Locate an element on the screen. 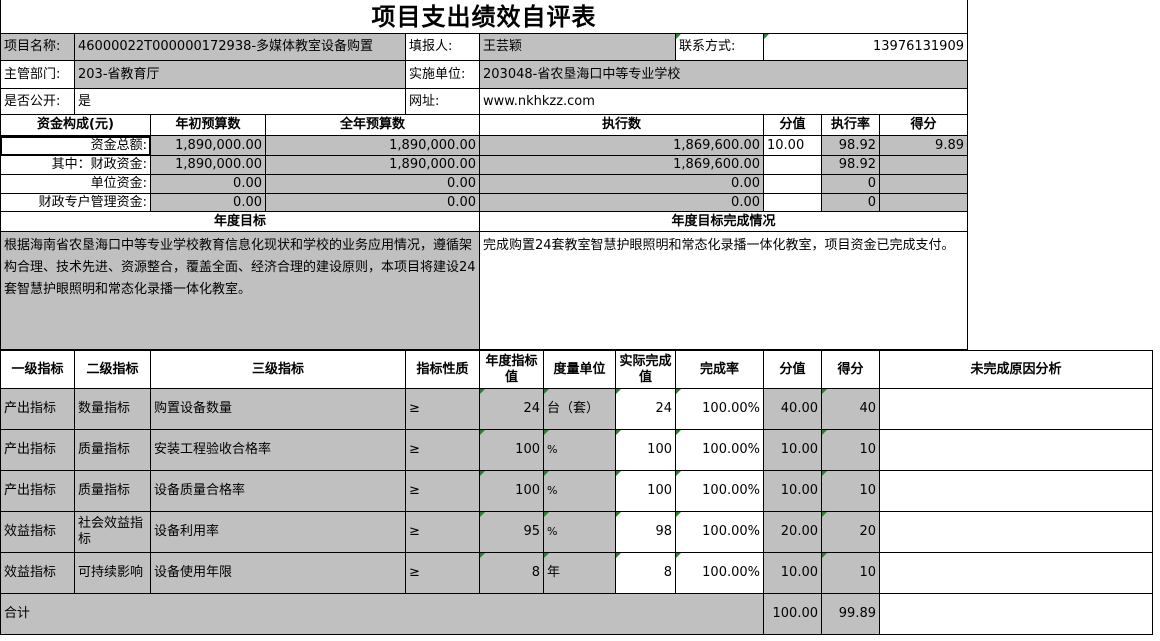  funds-row-label: 财政专户管理资金: is located at coordinates (75, 203).